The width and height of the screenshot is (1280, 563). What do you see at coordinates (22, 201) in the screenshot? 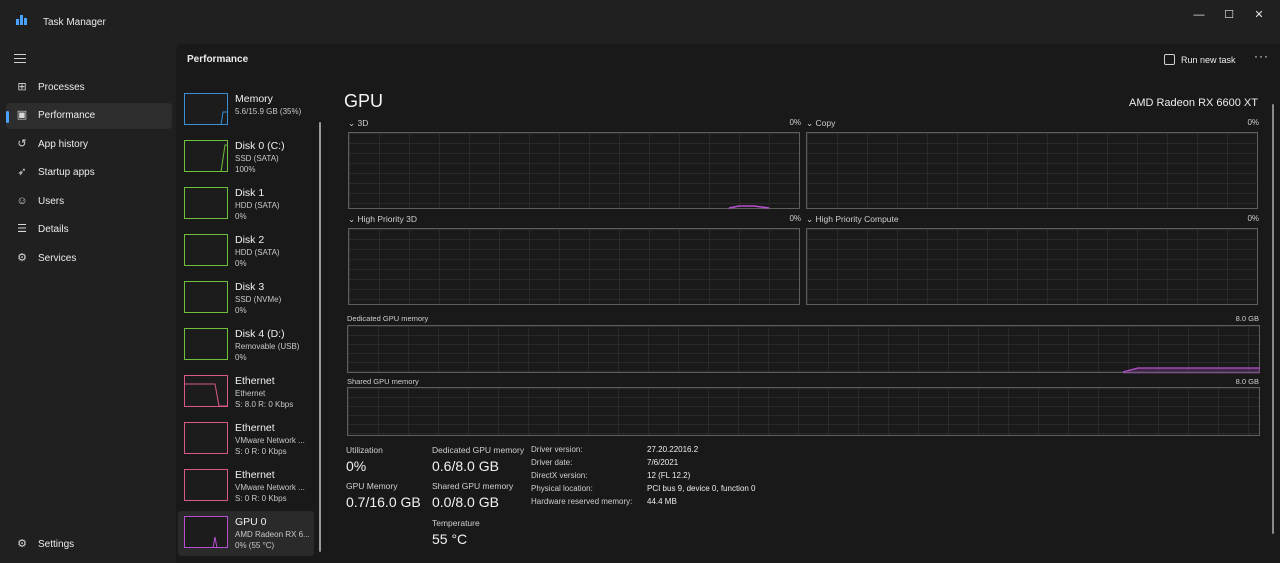
I see `users-icon: ☺` at bounding box center [22, 201].